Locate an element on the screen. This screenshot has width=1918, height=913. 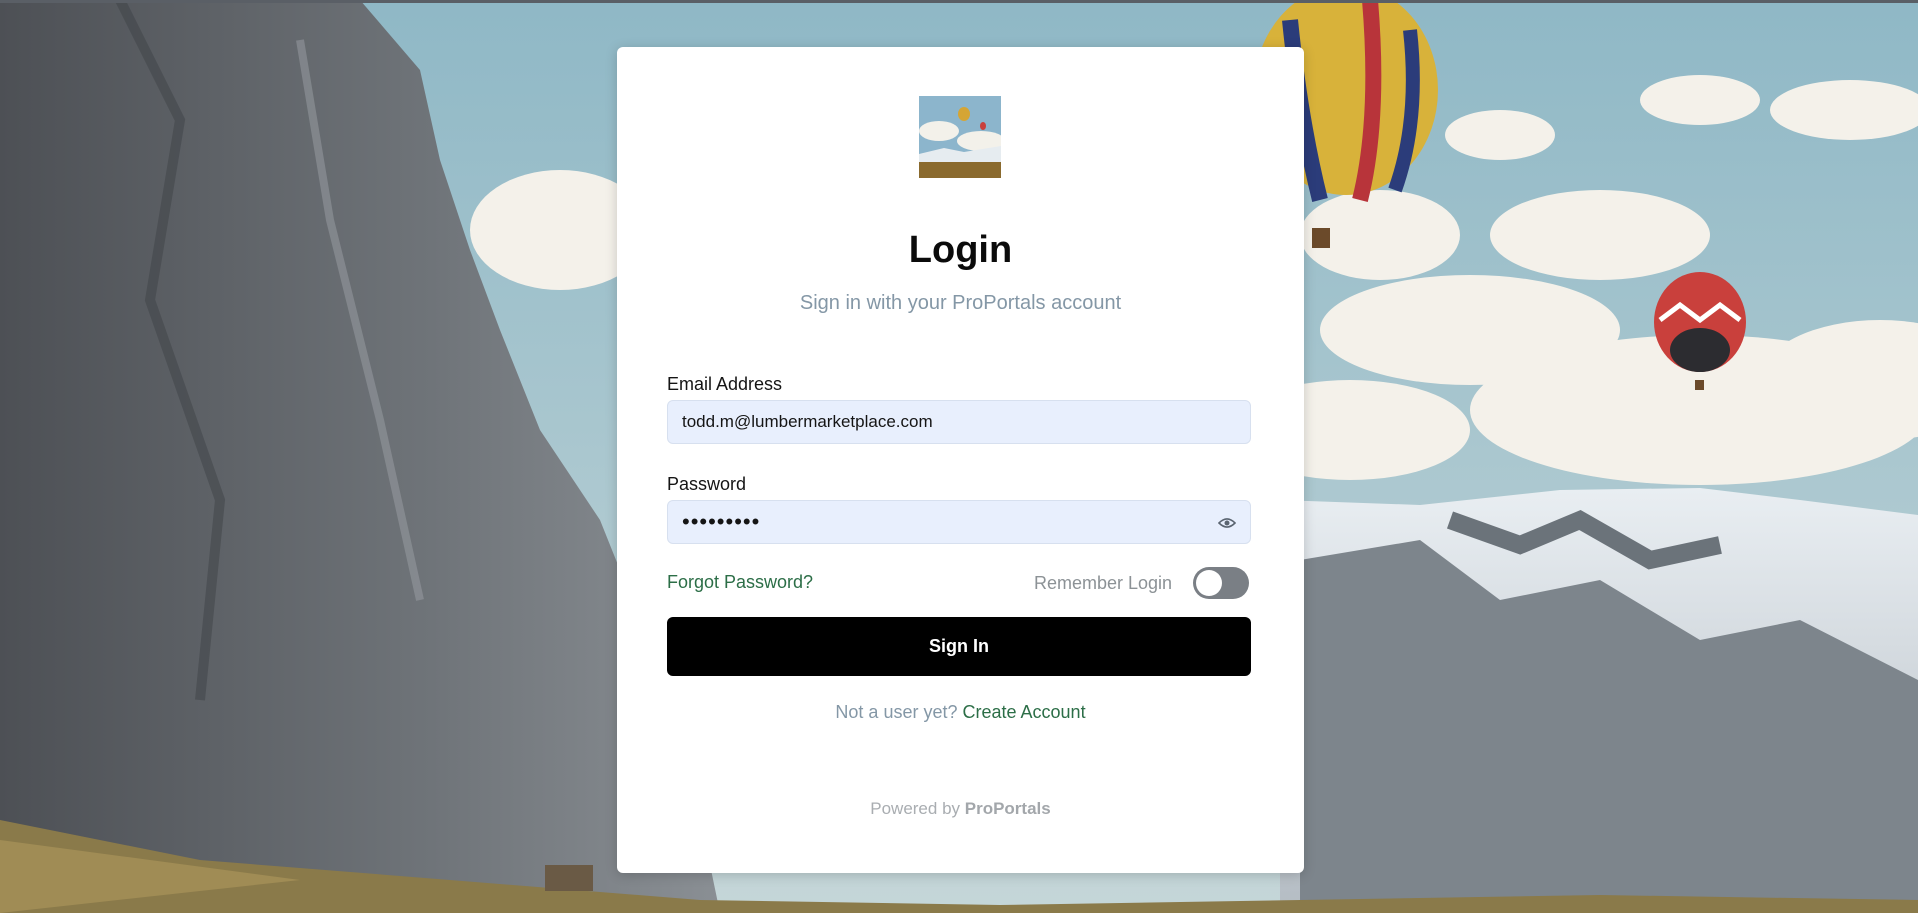
page-subtitle: Sign in with your ProPortals account is located at coordinates (960, 303).